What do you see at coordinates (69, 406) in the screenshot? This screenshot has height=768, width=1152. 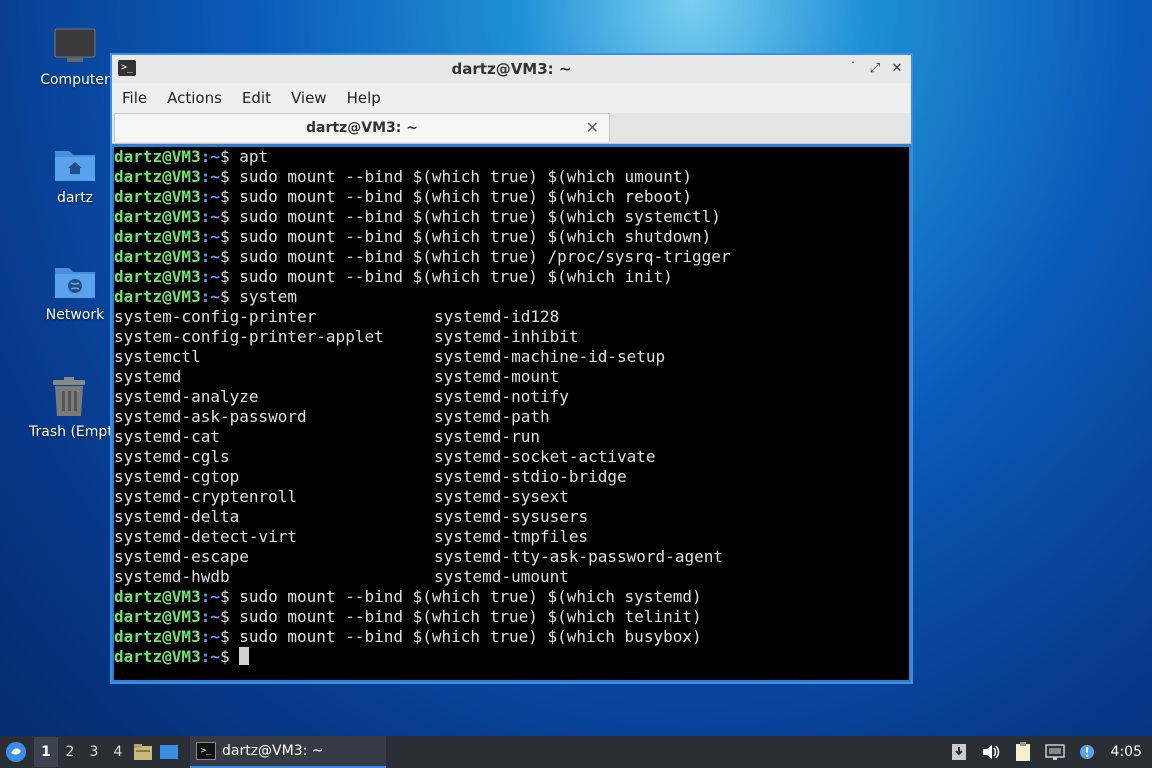 I see `desktop-icon-trash: Trash (Empty)` at bounding box center [69, 406].